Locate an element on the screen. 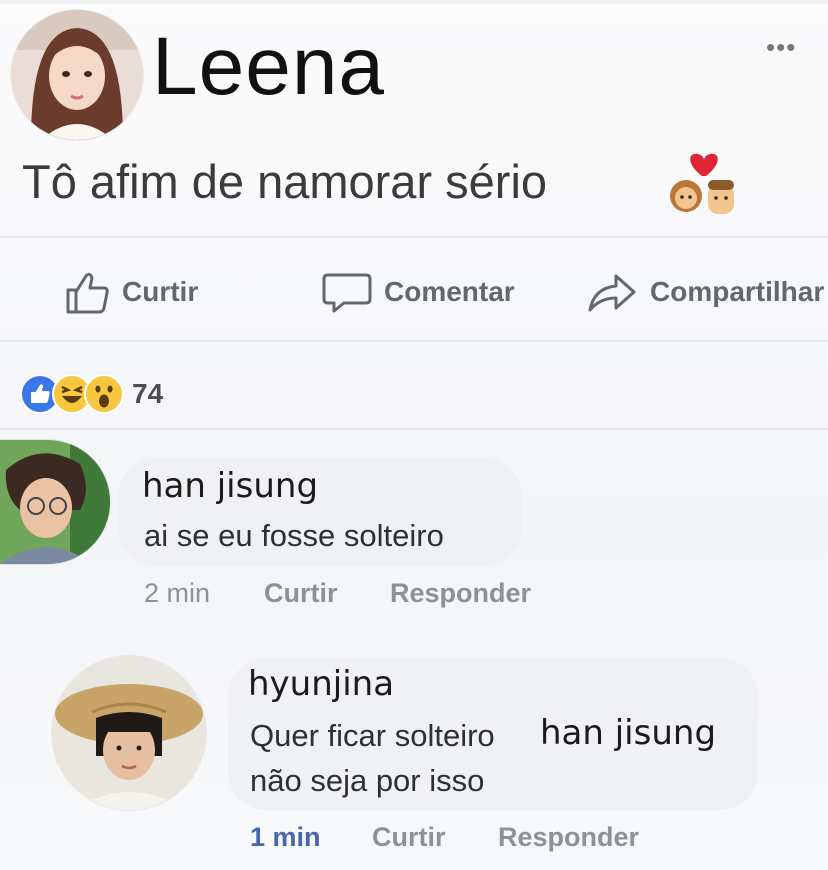  comment-label: Comentar is located at coordinates (449, 291).